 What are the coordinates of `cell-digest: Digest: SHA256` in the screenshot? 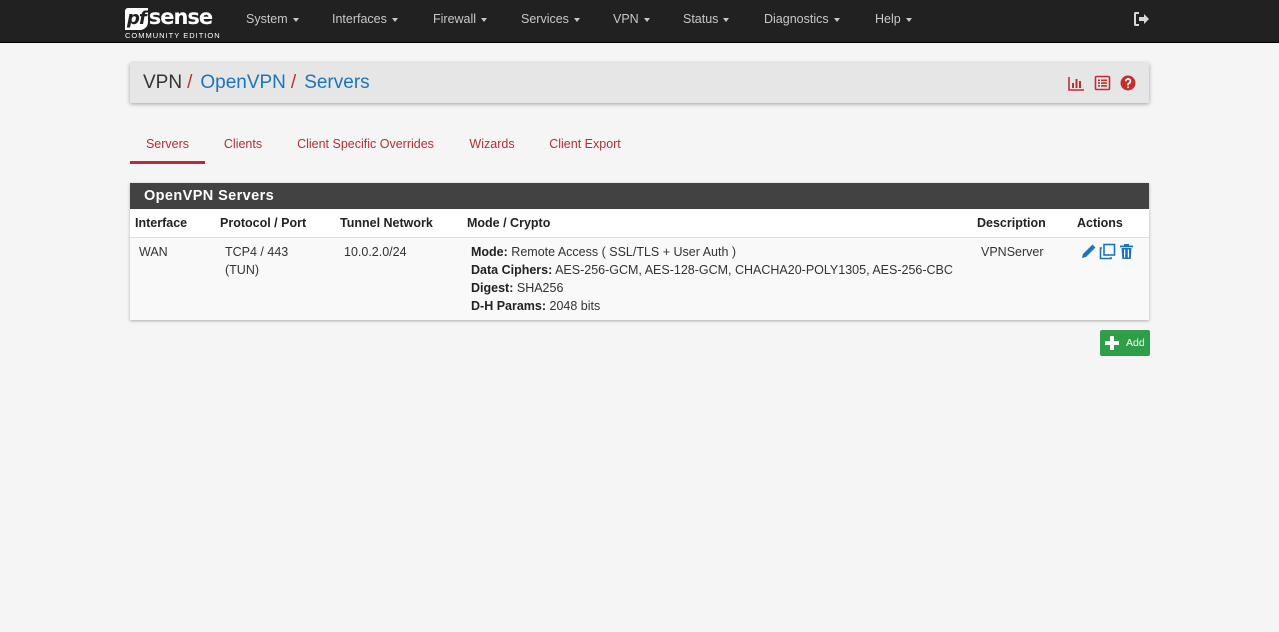 It's located at (517, 288).